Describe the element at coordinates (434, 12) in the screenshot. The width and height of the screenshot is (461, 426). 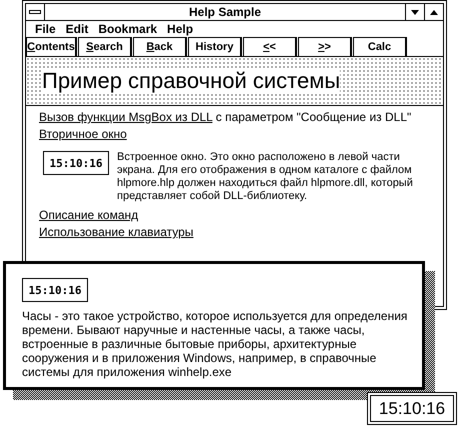
I see `up-triangle-icon` at that location.